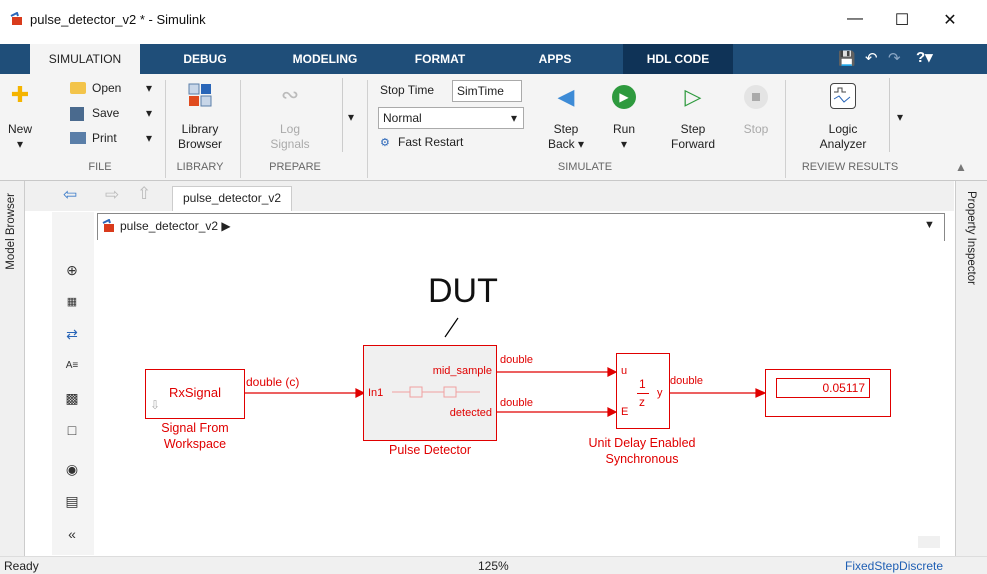 This screenshot has height=574, width=987. Describe the element at coordinates (21, 566) in the screenshot. I see `status-text: Ready` at that location.